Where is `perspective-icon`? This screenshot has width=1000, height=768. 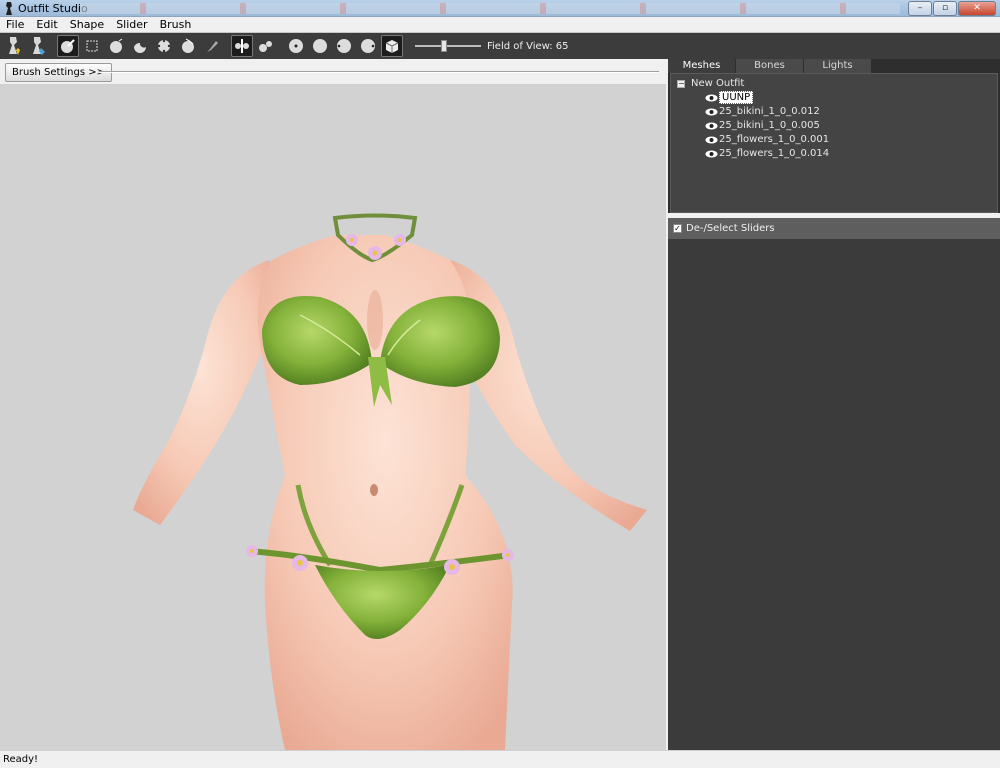
perspective-icon is located at coordinates (392, 46).